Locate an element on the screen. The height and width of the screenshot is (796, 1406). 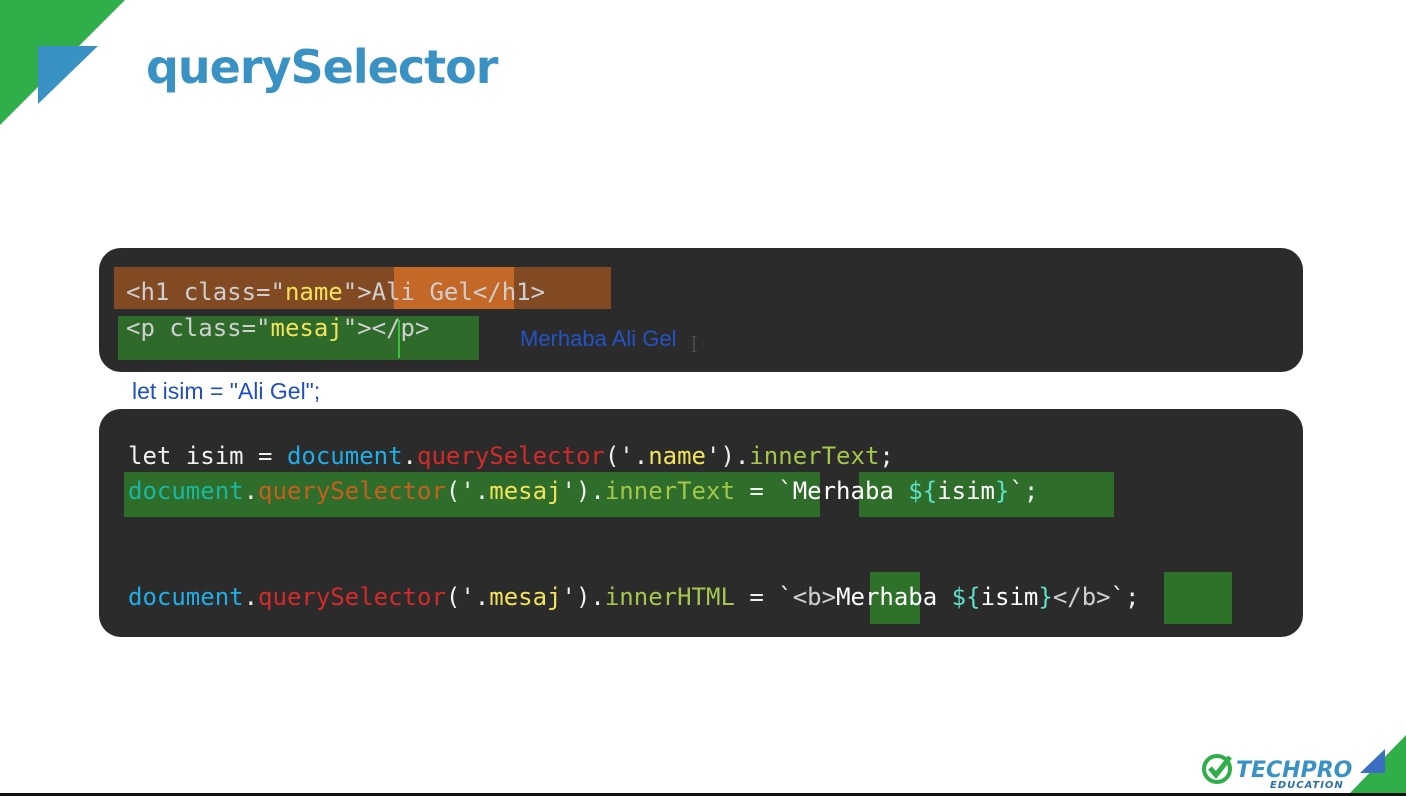
code-token: Ali Gel is located at coordinates (422, 292).